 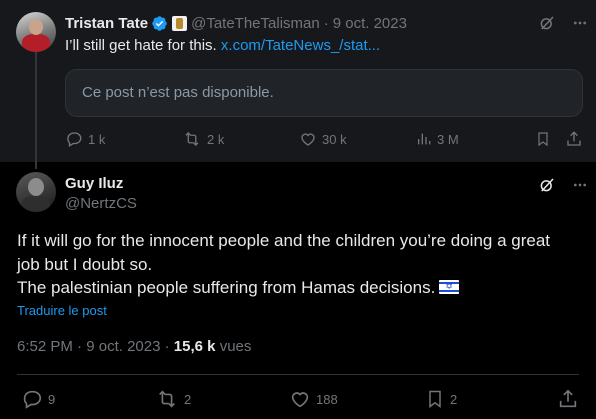 I want to click on reply-count: 9, so click(x=52, y=399).